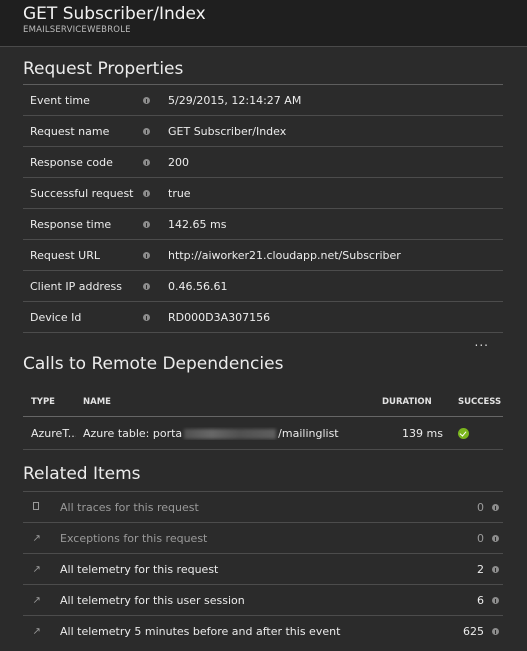 This screenshot has width=527, height=651. What do you see at coordinates (139, 569) in the screenshot?
I see `related-item-label: All telemetry for this request` at bounding box center [139, 569].